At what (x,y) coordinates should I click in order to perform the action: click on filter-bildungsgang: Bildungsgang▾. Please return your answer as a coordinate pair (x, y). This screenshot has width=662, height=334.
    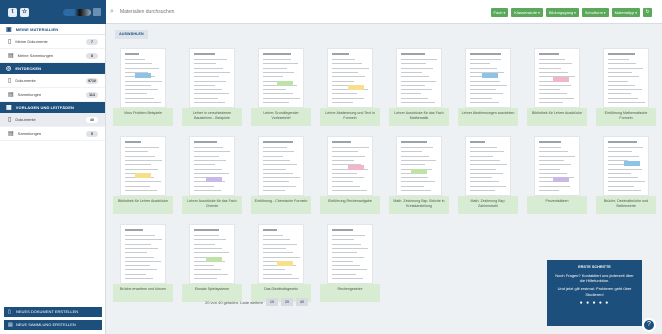
    Looking at the image, I should click on (562, 12).